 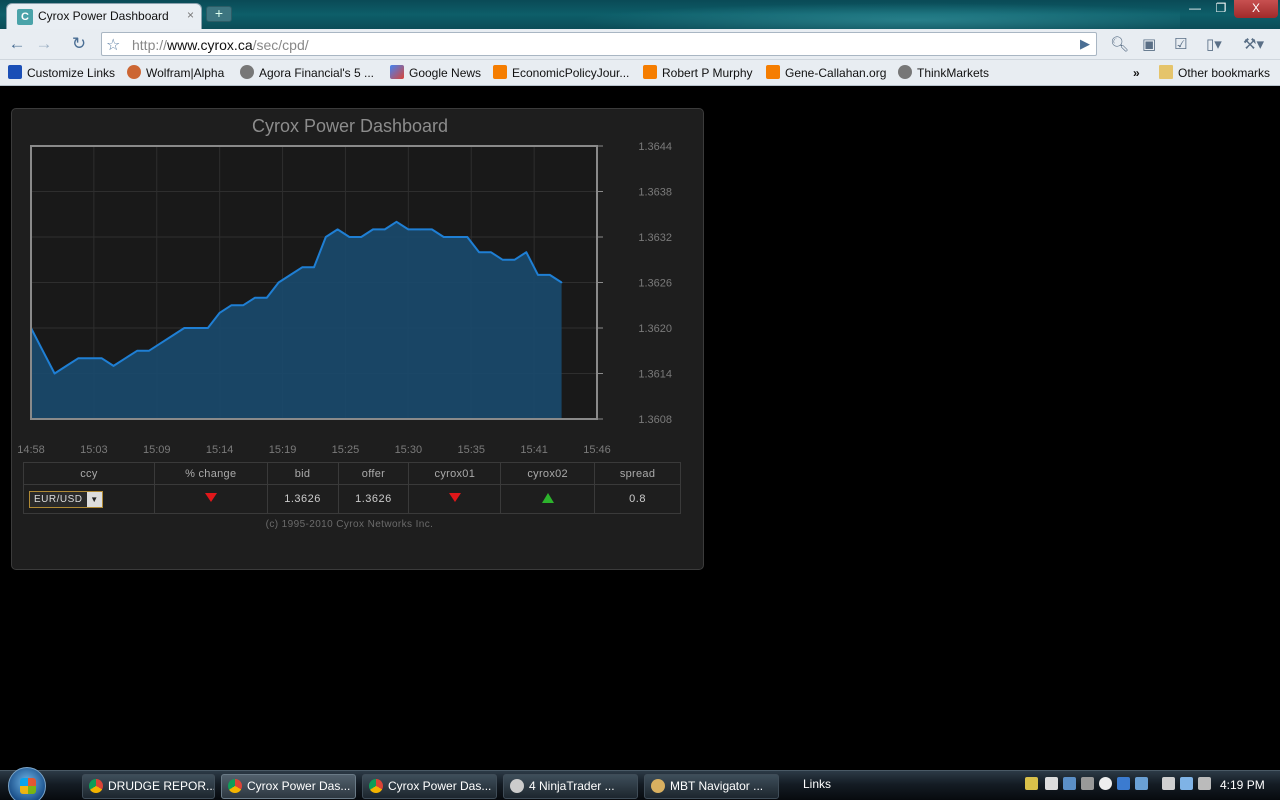 What do you see at coordinates (1123, 783) in the screenshot?
I see `bluetooth-icon` at bounding box center [1123, 783].